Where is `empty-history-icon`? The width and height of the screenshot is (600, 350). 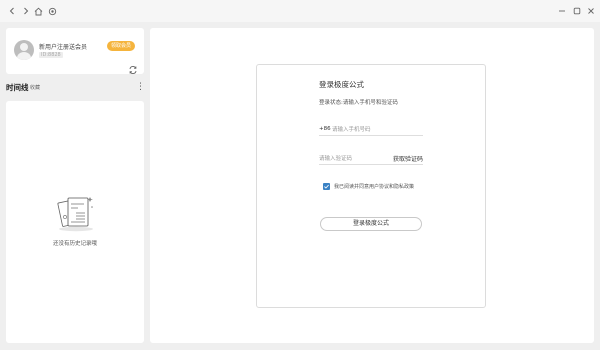
empty-history-icon is located at coordinates (76, 213).